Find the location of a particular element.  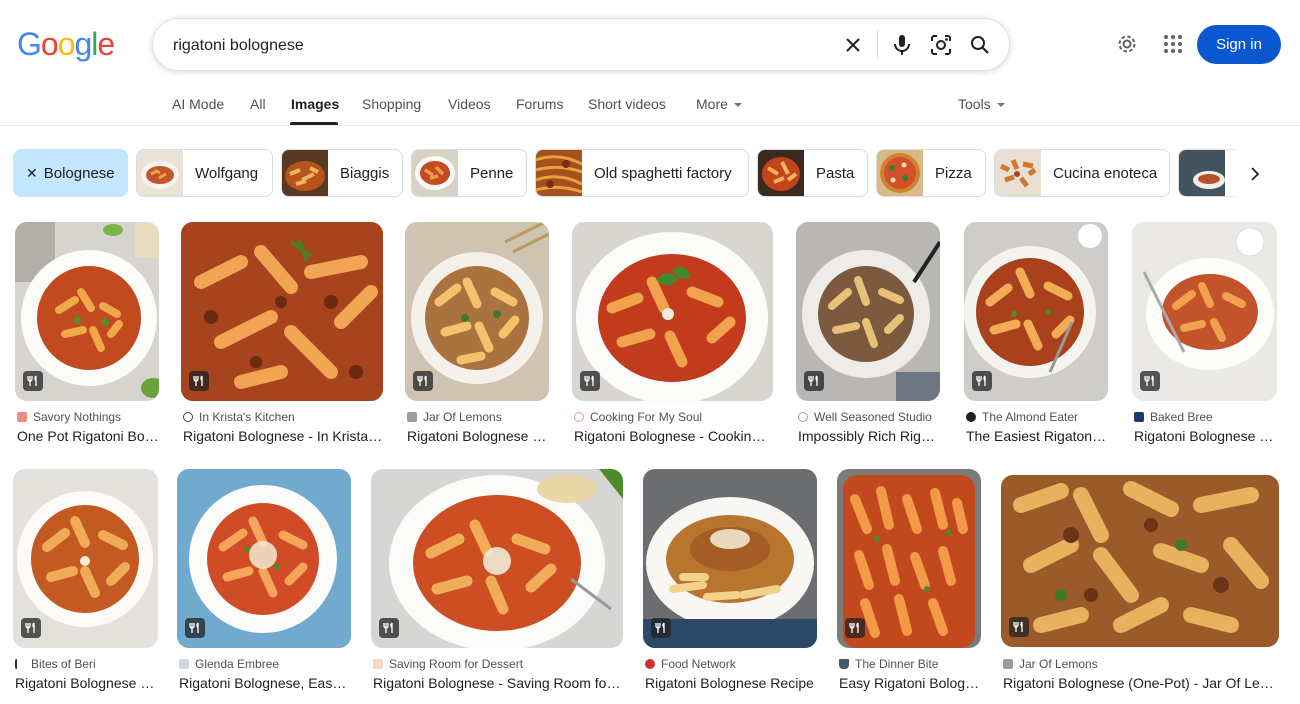

tab-ai-mode: AI Mode is located at coordinates (198, 104).